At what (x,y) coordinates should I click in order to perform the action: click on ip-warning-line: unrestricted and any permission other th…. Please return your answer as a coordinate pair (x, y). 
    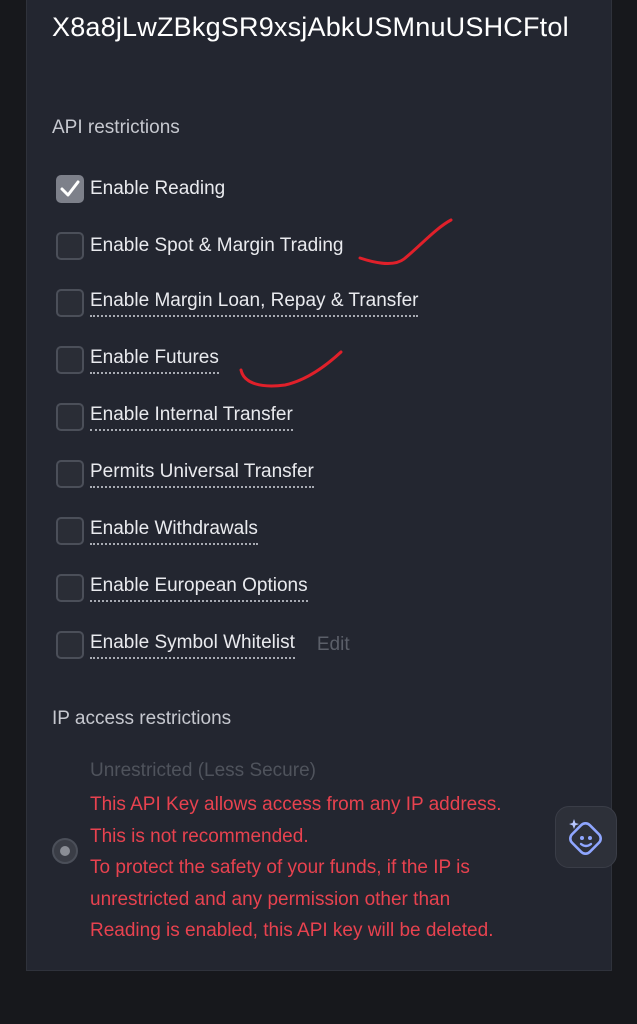
    Looking at the image, I should click on (270, 899).